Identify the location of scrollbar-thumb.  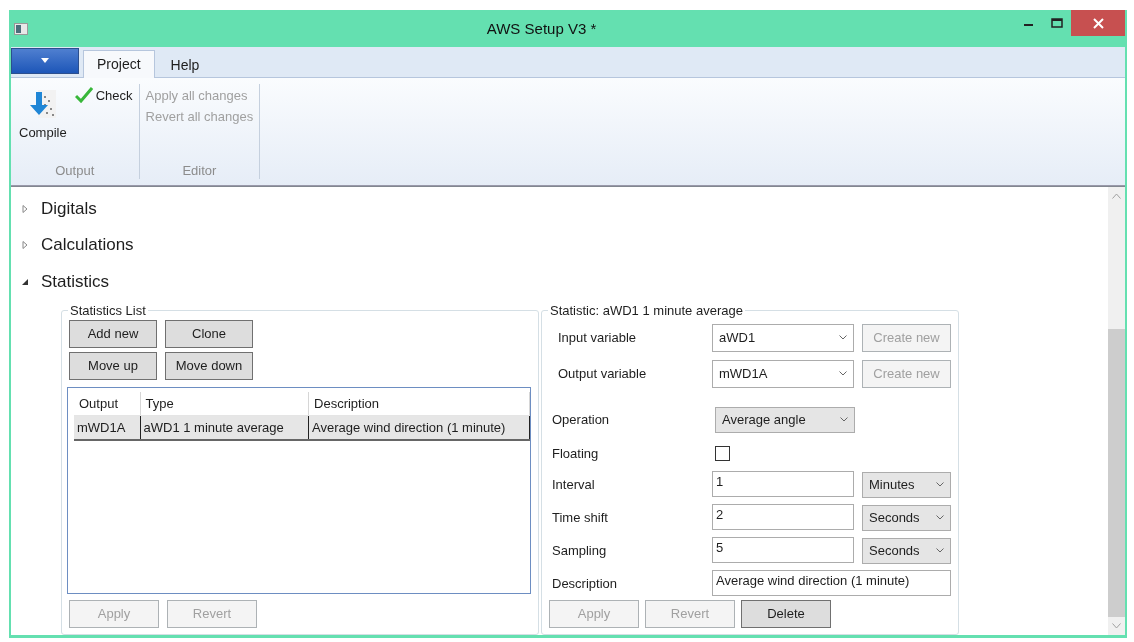
(1116, 473).